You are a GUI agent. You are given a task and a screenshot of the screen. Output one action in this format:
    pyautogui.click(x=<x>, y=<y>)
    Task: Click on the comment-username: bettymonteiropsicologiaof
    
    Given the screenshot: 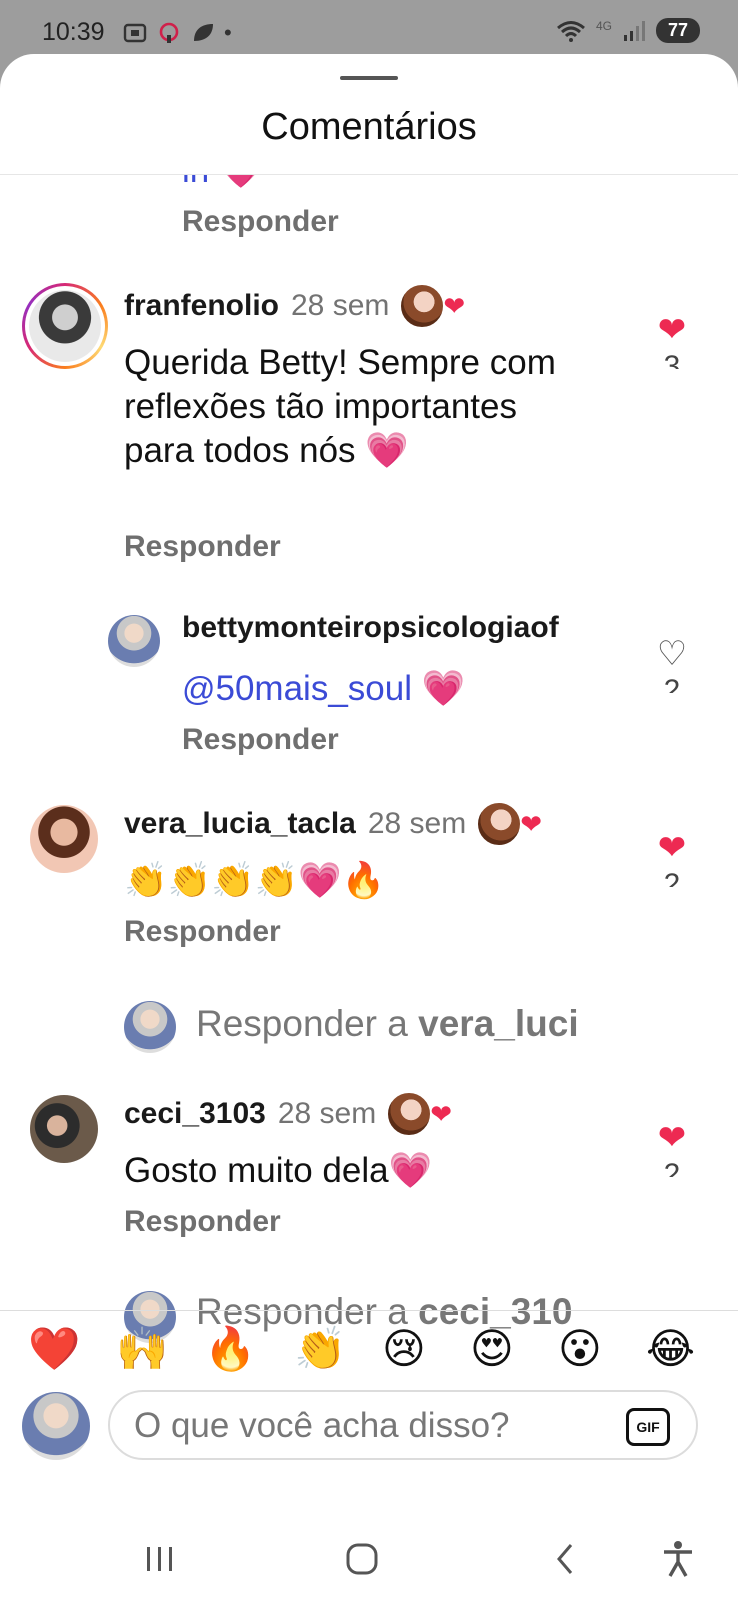 What is the action you would take?
    pyautogui.click(x=370, y=628)
    